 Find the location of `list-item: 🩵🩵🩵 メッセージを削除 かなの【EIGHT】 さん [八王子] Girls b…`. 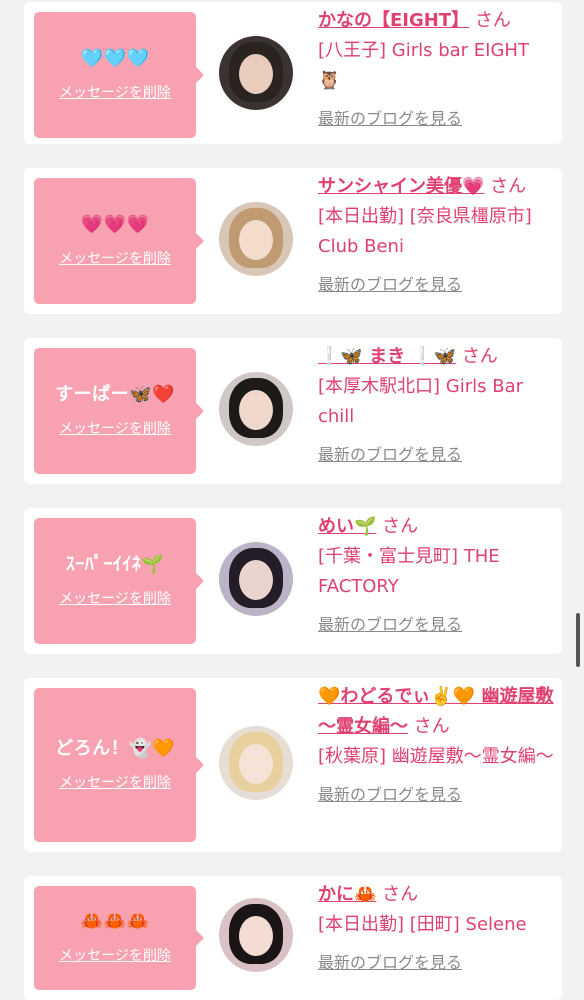

list-item: 🩵🩵🩵 メッセージを削除 かなの【EIGHT】 さん [八王子] Girls b… is located at coordinates (293, 73).